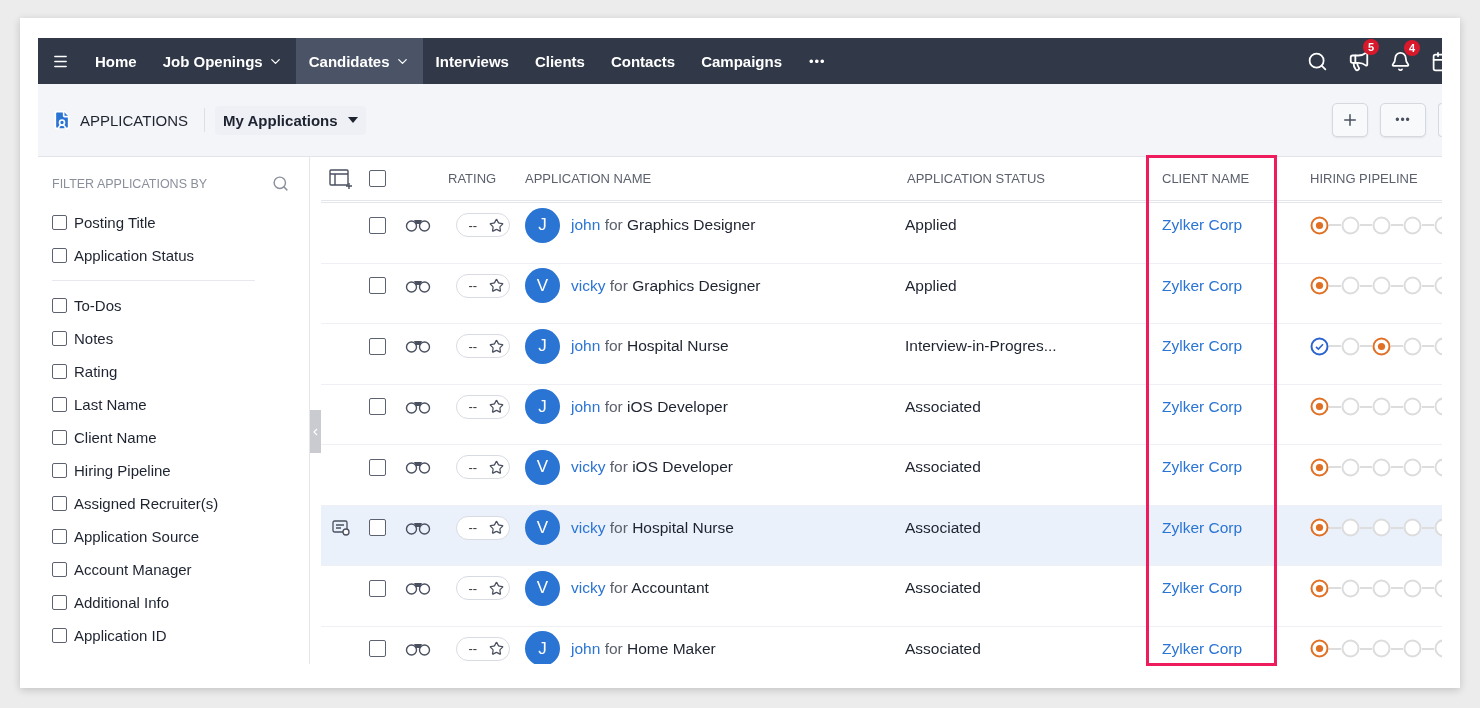  Describe the element at coordinates (115, 222) in the screenshot. I see `filter-label: Posting Title` at that location.